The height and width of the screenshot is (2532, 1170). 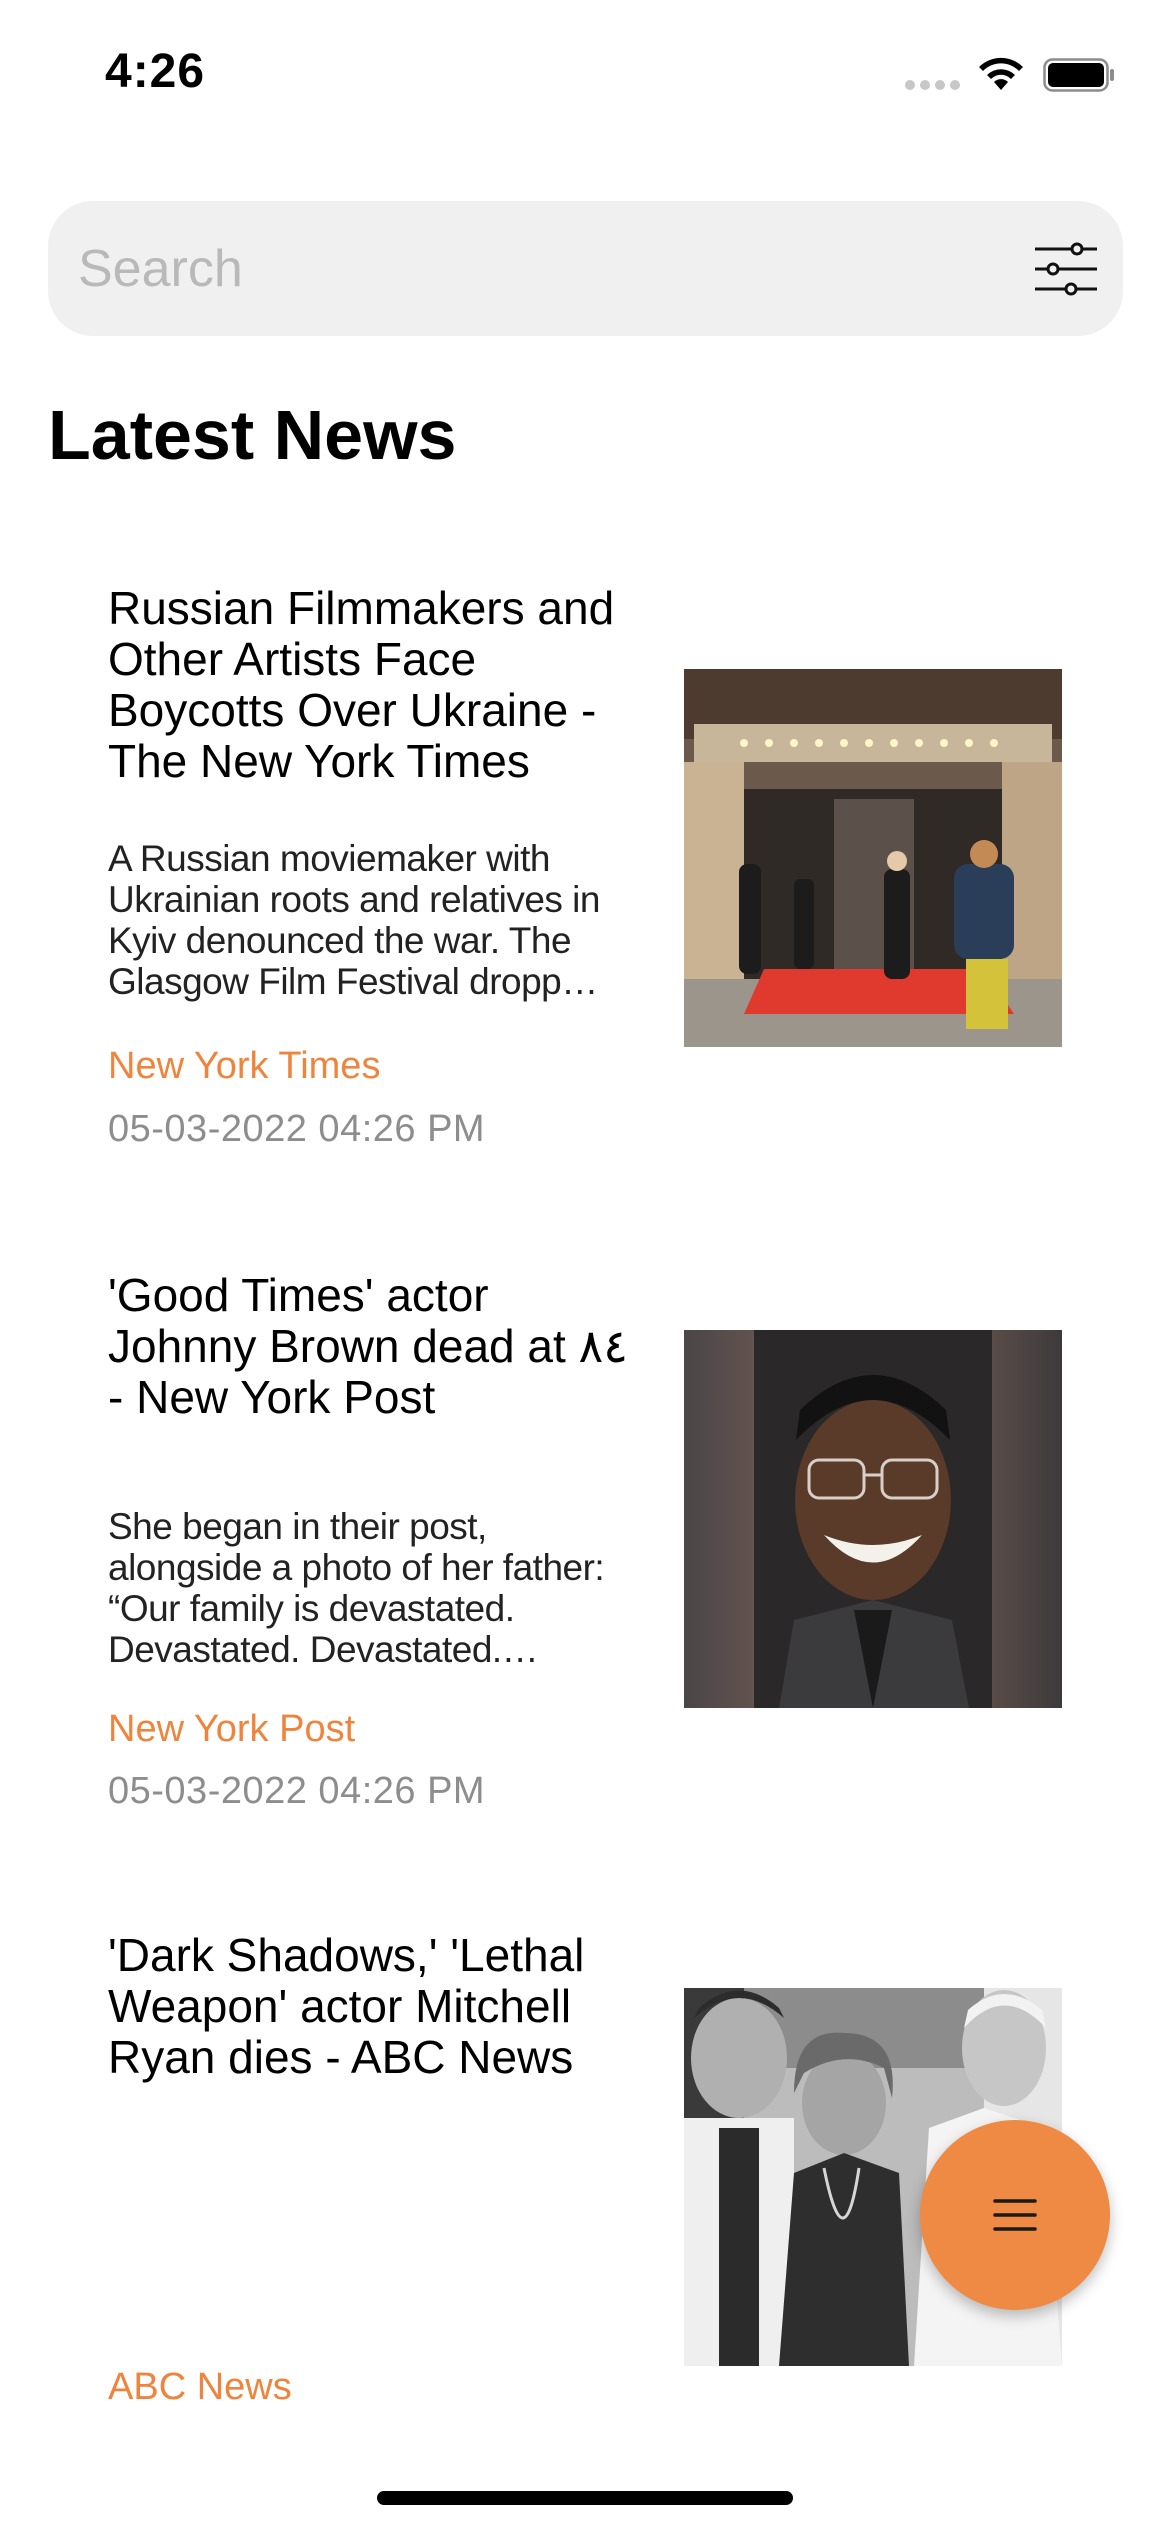 I want to click on status-bar: 4:26, so click(x=585, y=75).